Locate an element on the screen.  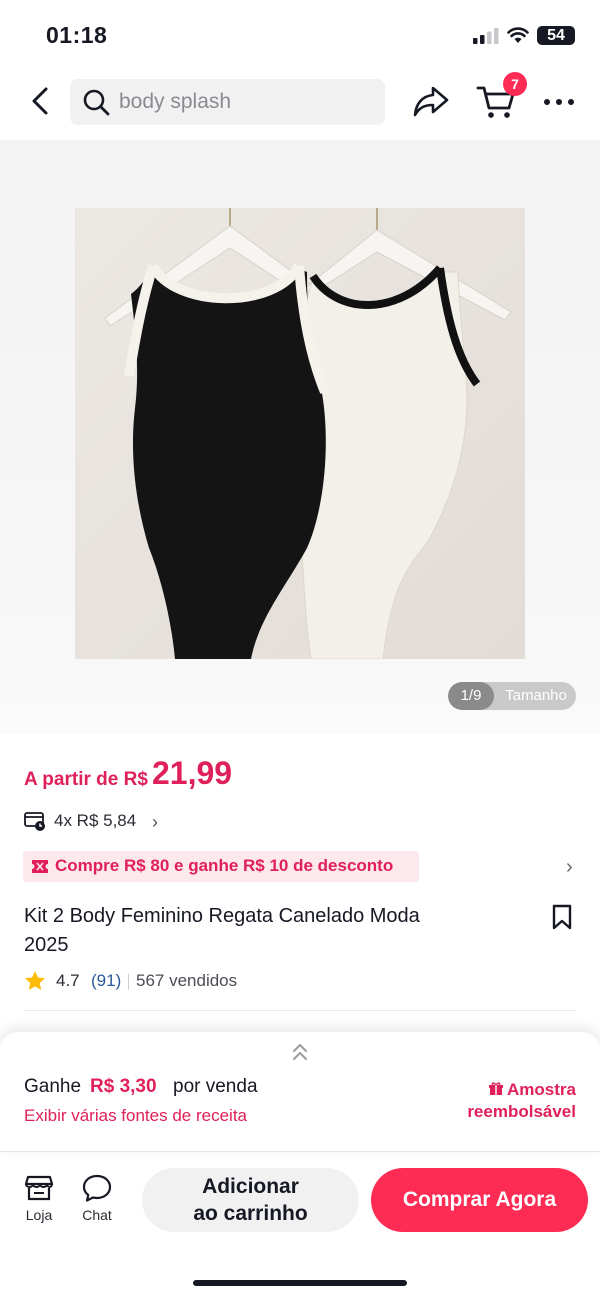
more-options-icon is located at coordinates (559, 102).